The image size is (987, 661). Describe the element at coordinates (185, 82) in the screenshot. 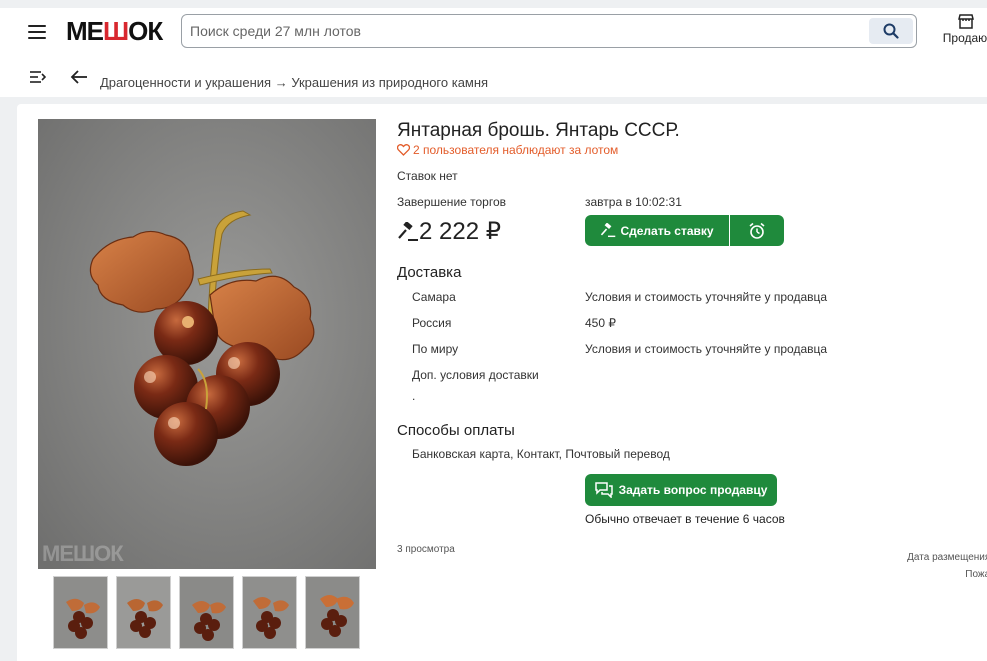

I see `breadcrumb-category: Драгоценности и украшения` at that location.